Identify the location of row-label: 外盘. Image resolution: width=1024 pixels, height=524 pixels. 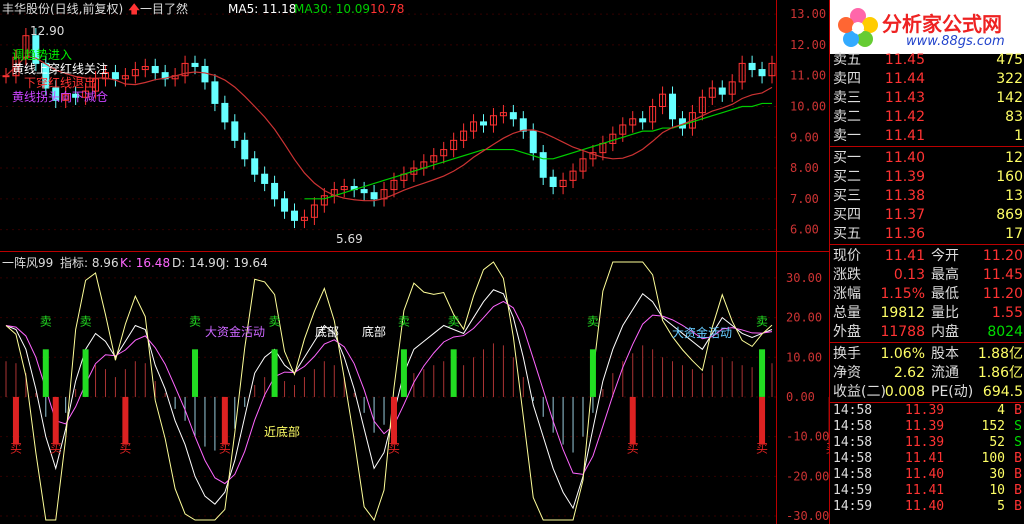
(847, 332).